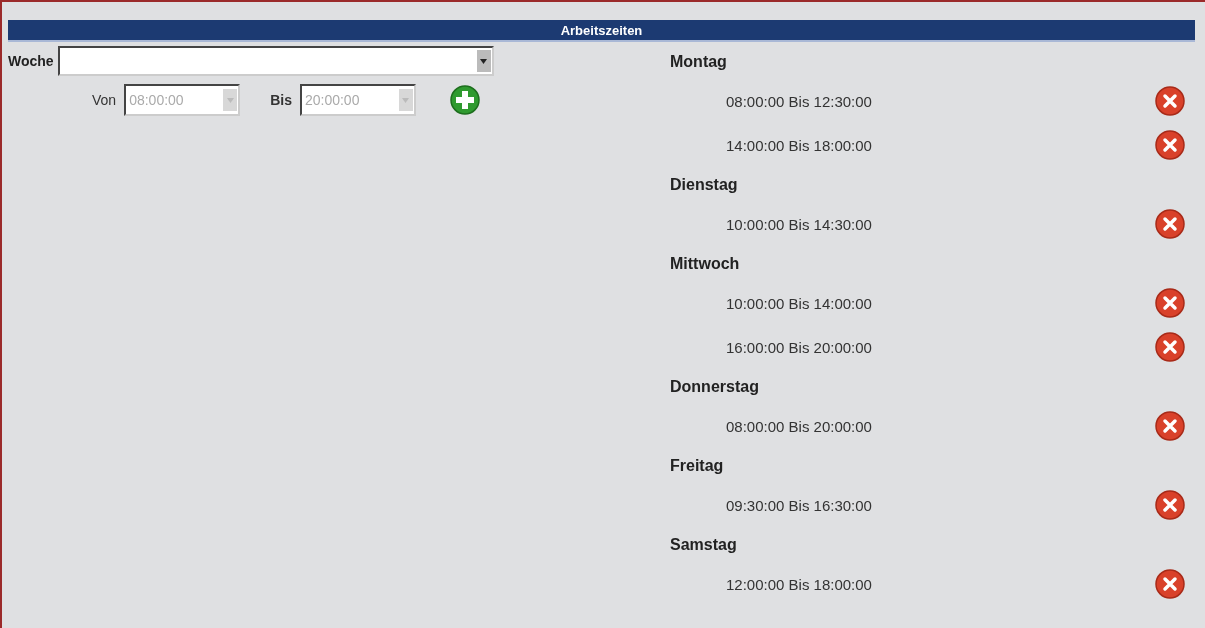 This screenshot has width=1205, height=628. I want to click on time-range: 12:00:00 Bis 18:00:00, so click(799, 584).